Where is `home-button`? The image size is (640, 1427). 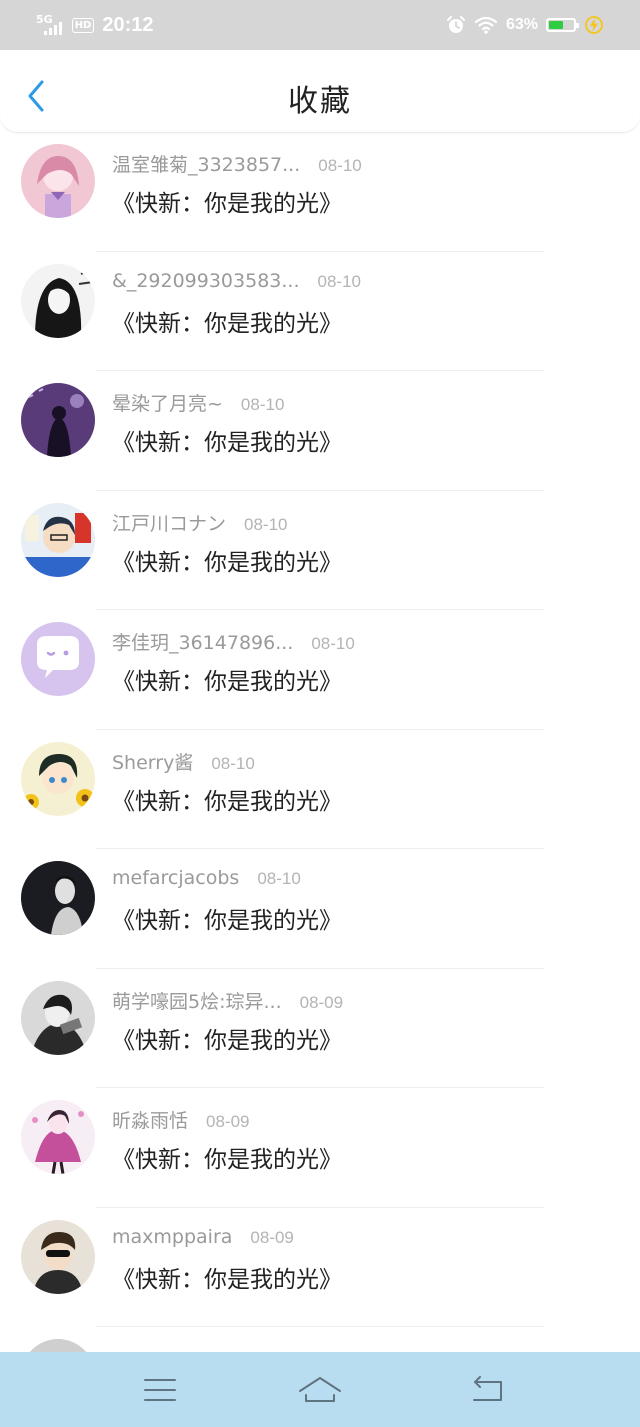 home-button is located at coordinates (320, 1390).